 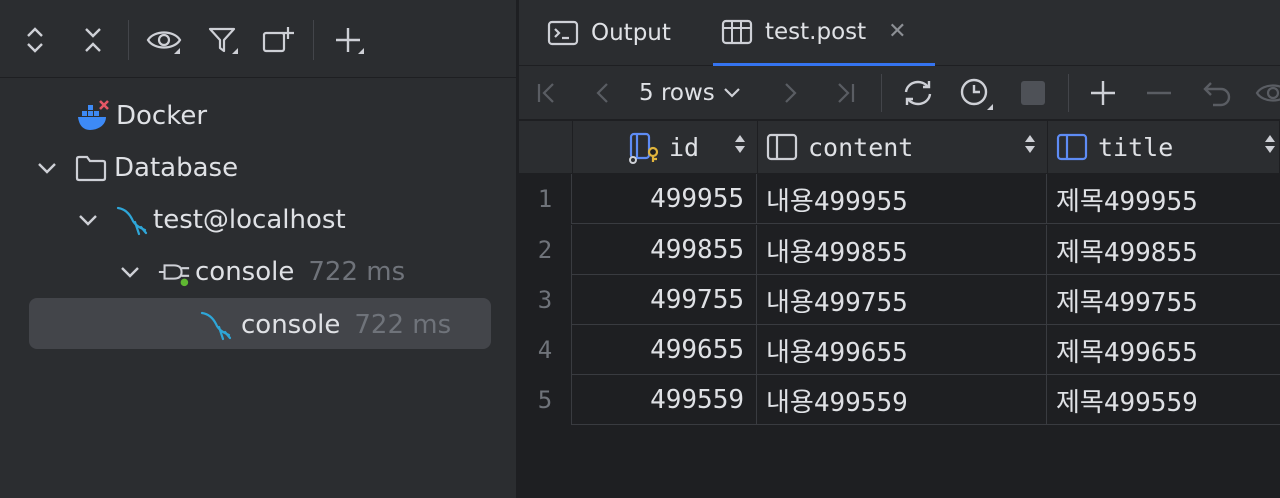 What do you see at coordinates (545, 250) in the screenshot?
I see `row-number: 2` at bounding box center [545, 250].